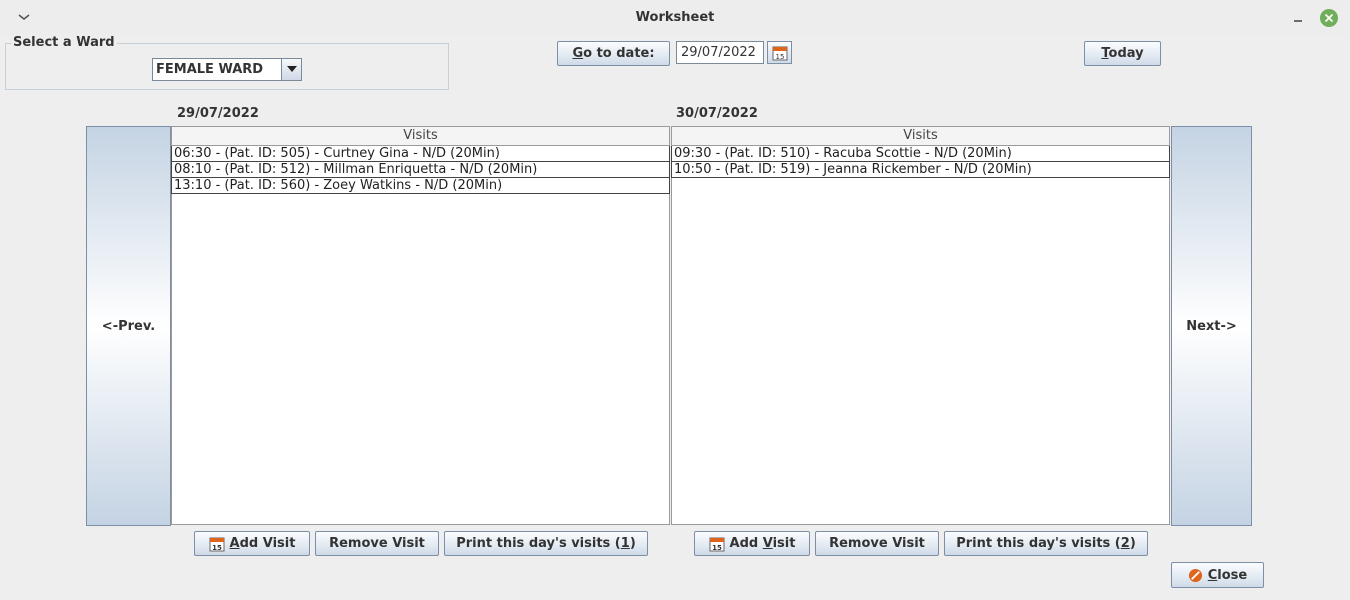  I want to click on go-to-date-button: Go to date:, so click(613, 53).